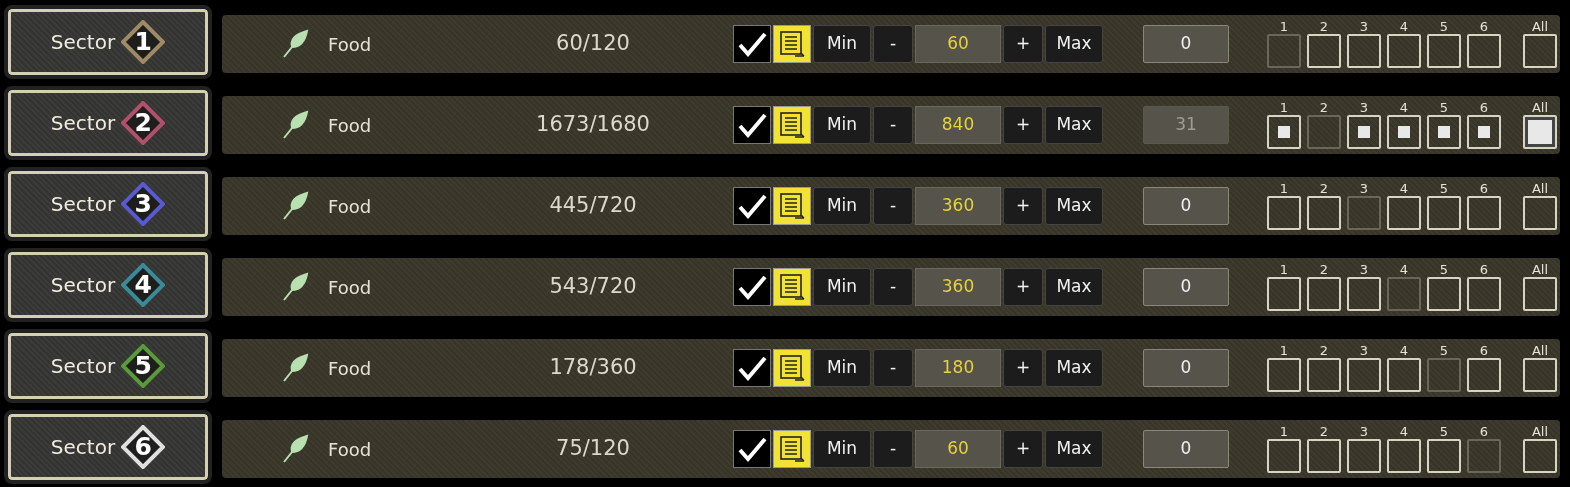 This screenshot has width=1570, height=487. I want to click on sector-number: 5, so click(143, 366).